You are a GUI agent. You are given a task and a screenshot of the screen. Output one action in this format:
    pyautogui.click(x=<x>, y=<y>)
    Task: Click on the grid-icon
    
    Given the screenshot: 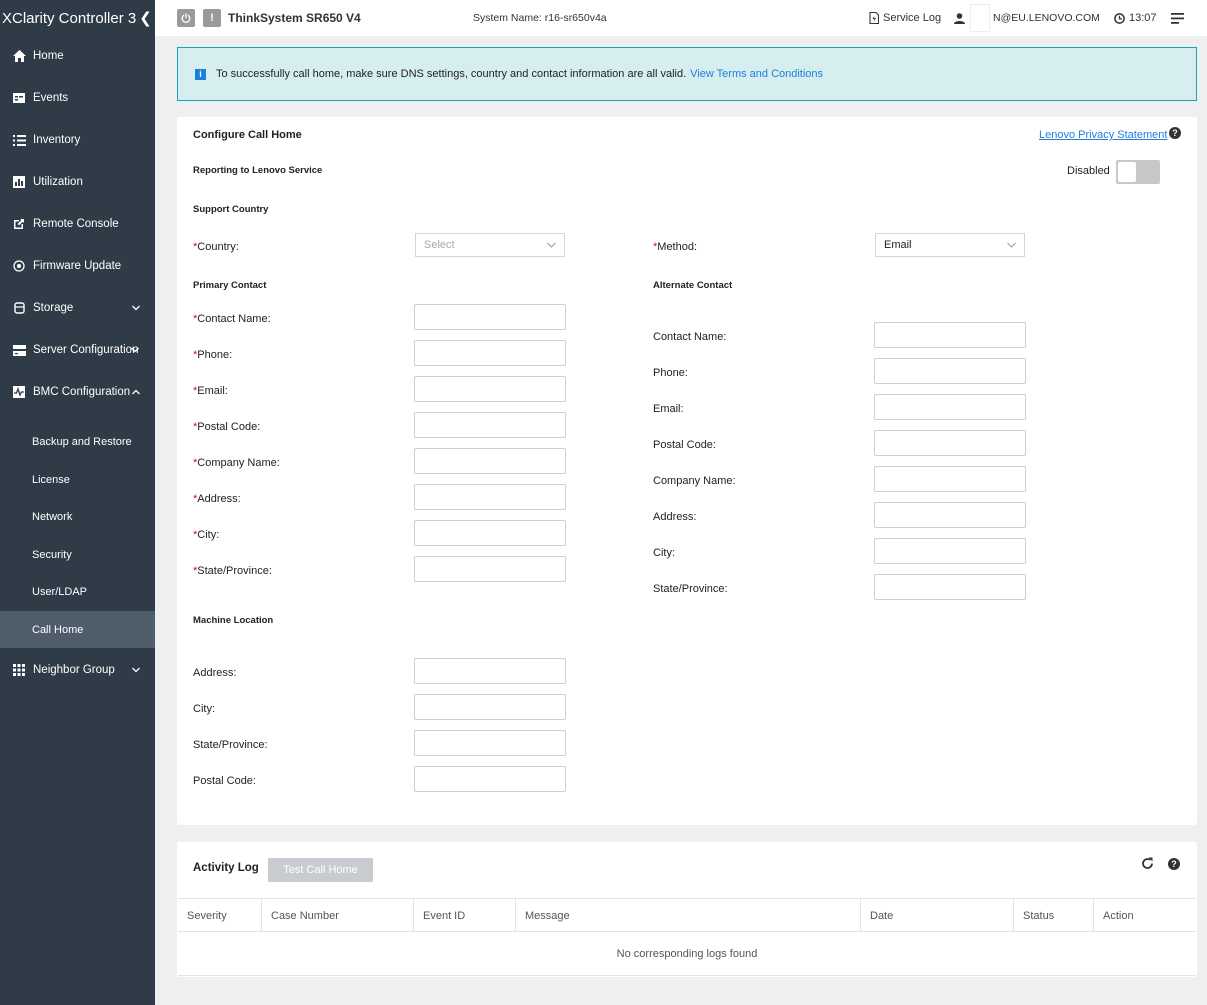 What is the action you would take?
    pyautogui.click(x=19, y=670)
    